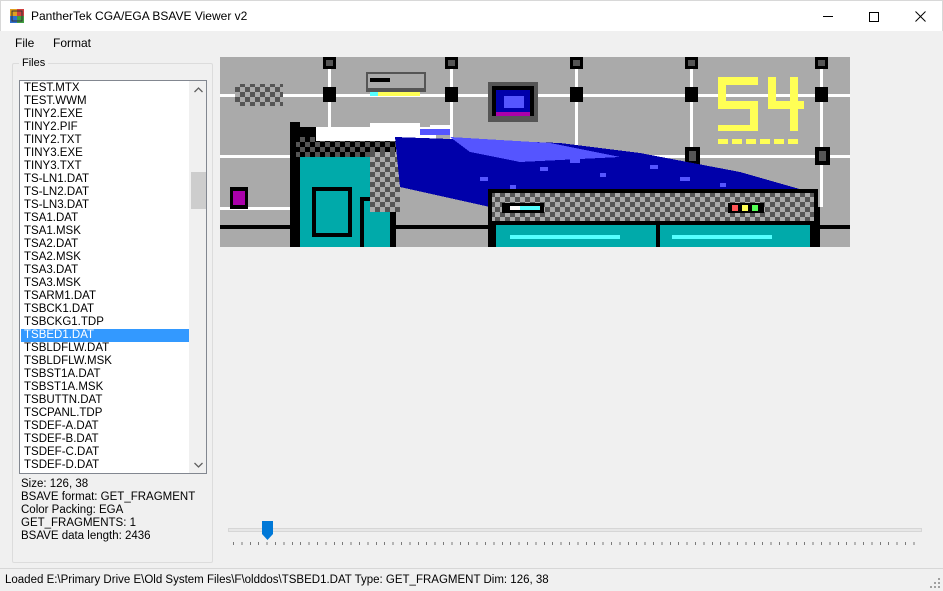 Image resolution: width=943 pixels, height=591 pixels. What do you see at coordinates (105, 192) in the screenshot?
I see `file-list-item: TS-LN2.DAT` at bounding box center [105, 192].